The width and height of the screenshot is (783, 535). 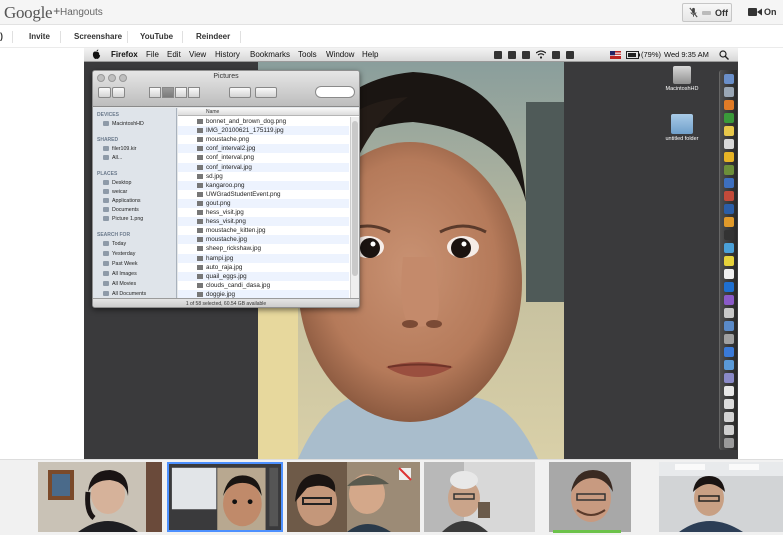 I want to click on file-row: auto_raja.jpg, so click(x=263, y=267).